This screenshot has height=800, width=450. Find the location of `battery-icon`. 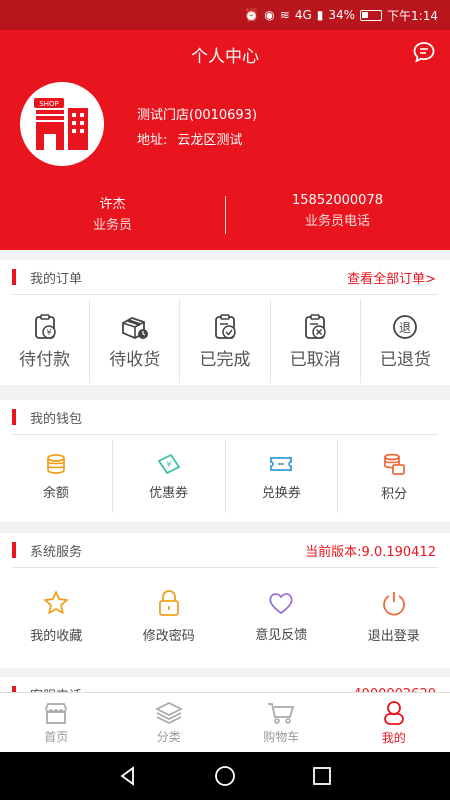

battery-icon is located at coordinates (371, 15).